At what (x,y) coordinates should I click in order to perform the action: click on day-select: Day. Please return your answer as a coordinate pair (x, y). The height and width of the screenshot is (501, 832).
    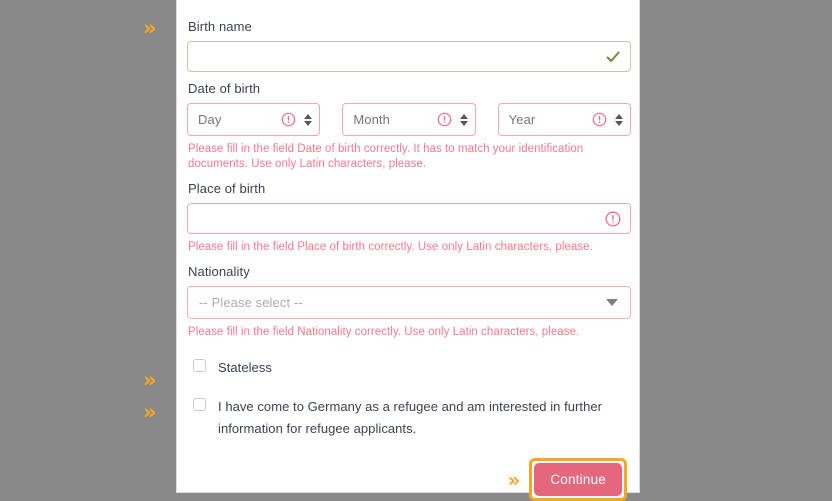
    Looking at the image, I should click on (254, 119).